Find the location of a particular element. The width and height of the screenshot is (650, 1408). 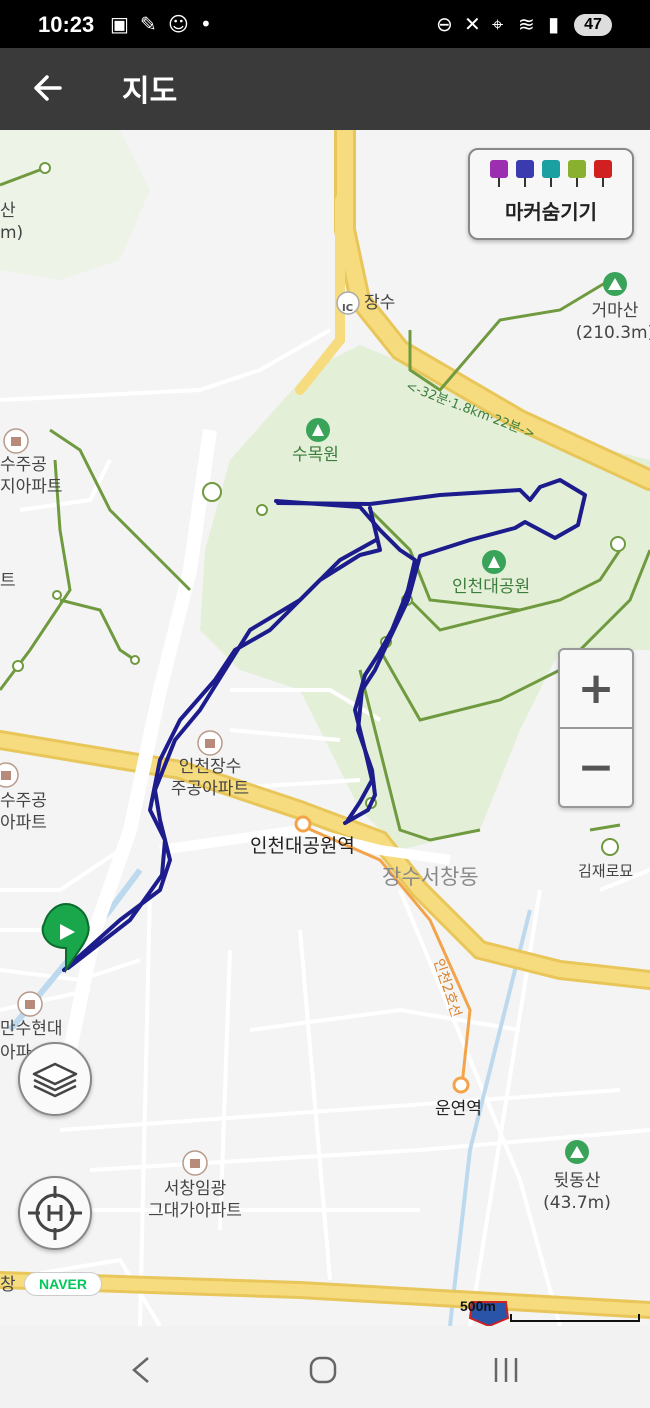

map-label-apt-hyundai: 만수현대 is located at coordinates (31, 1029).